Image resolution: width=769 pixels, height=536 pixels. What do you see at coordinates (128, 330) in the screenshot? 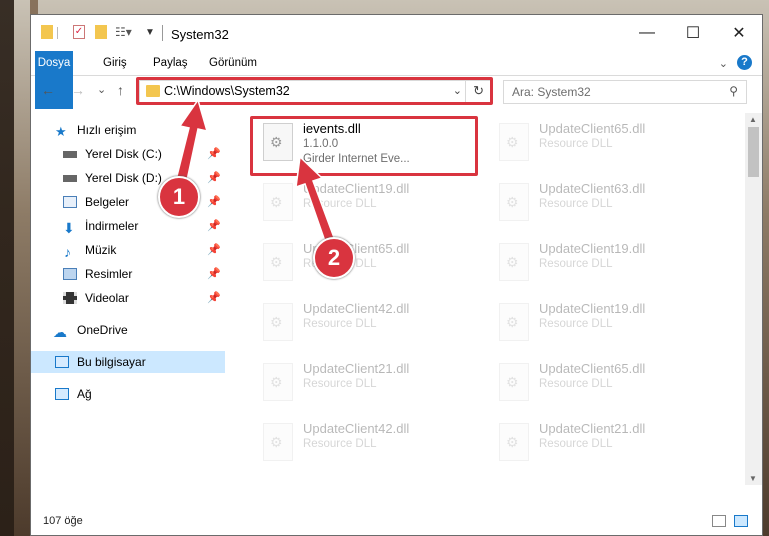
I see `sidebar-item-onedrive: ☁ OneDrive` at bounding box center [128, 330].